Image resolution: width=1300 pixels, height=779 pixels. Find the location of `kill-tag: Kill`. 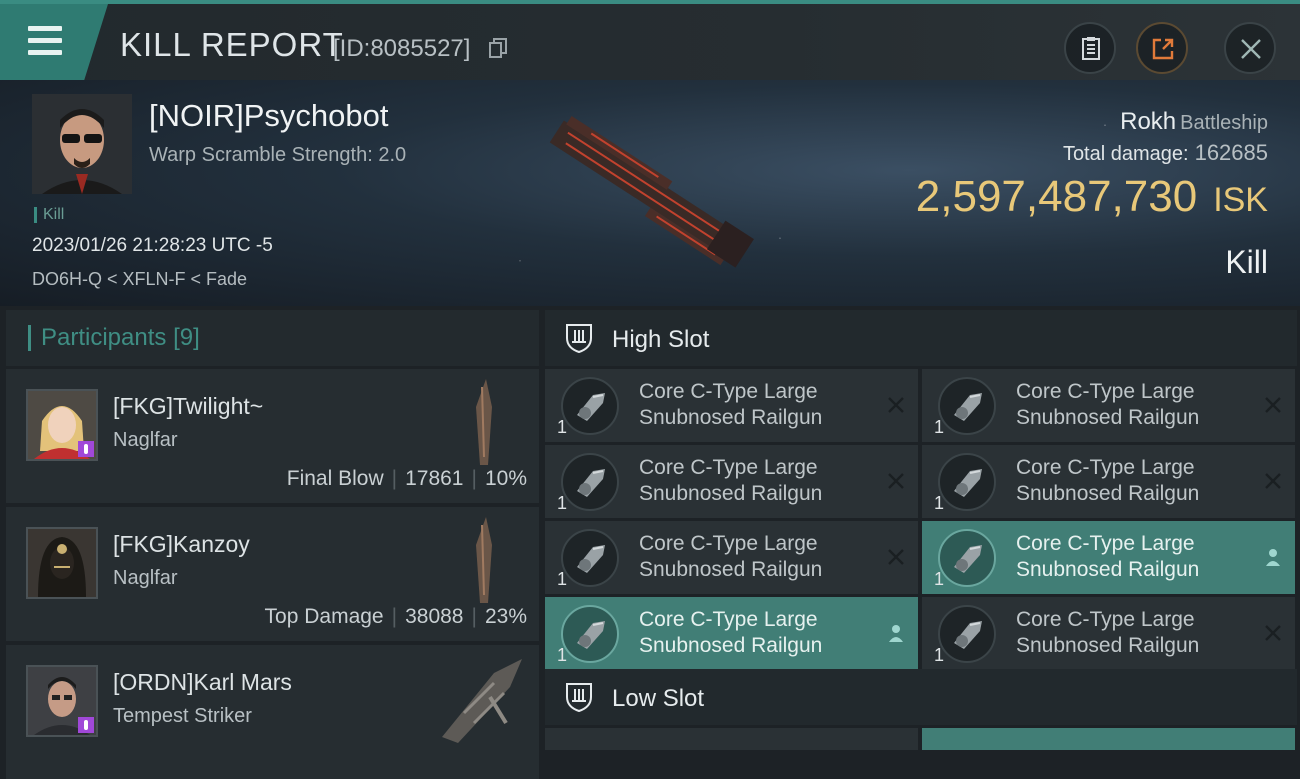

kill-tag: Kill is located at coordinates (49, 215).